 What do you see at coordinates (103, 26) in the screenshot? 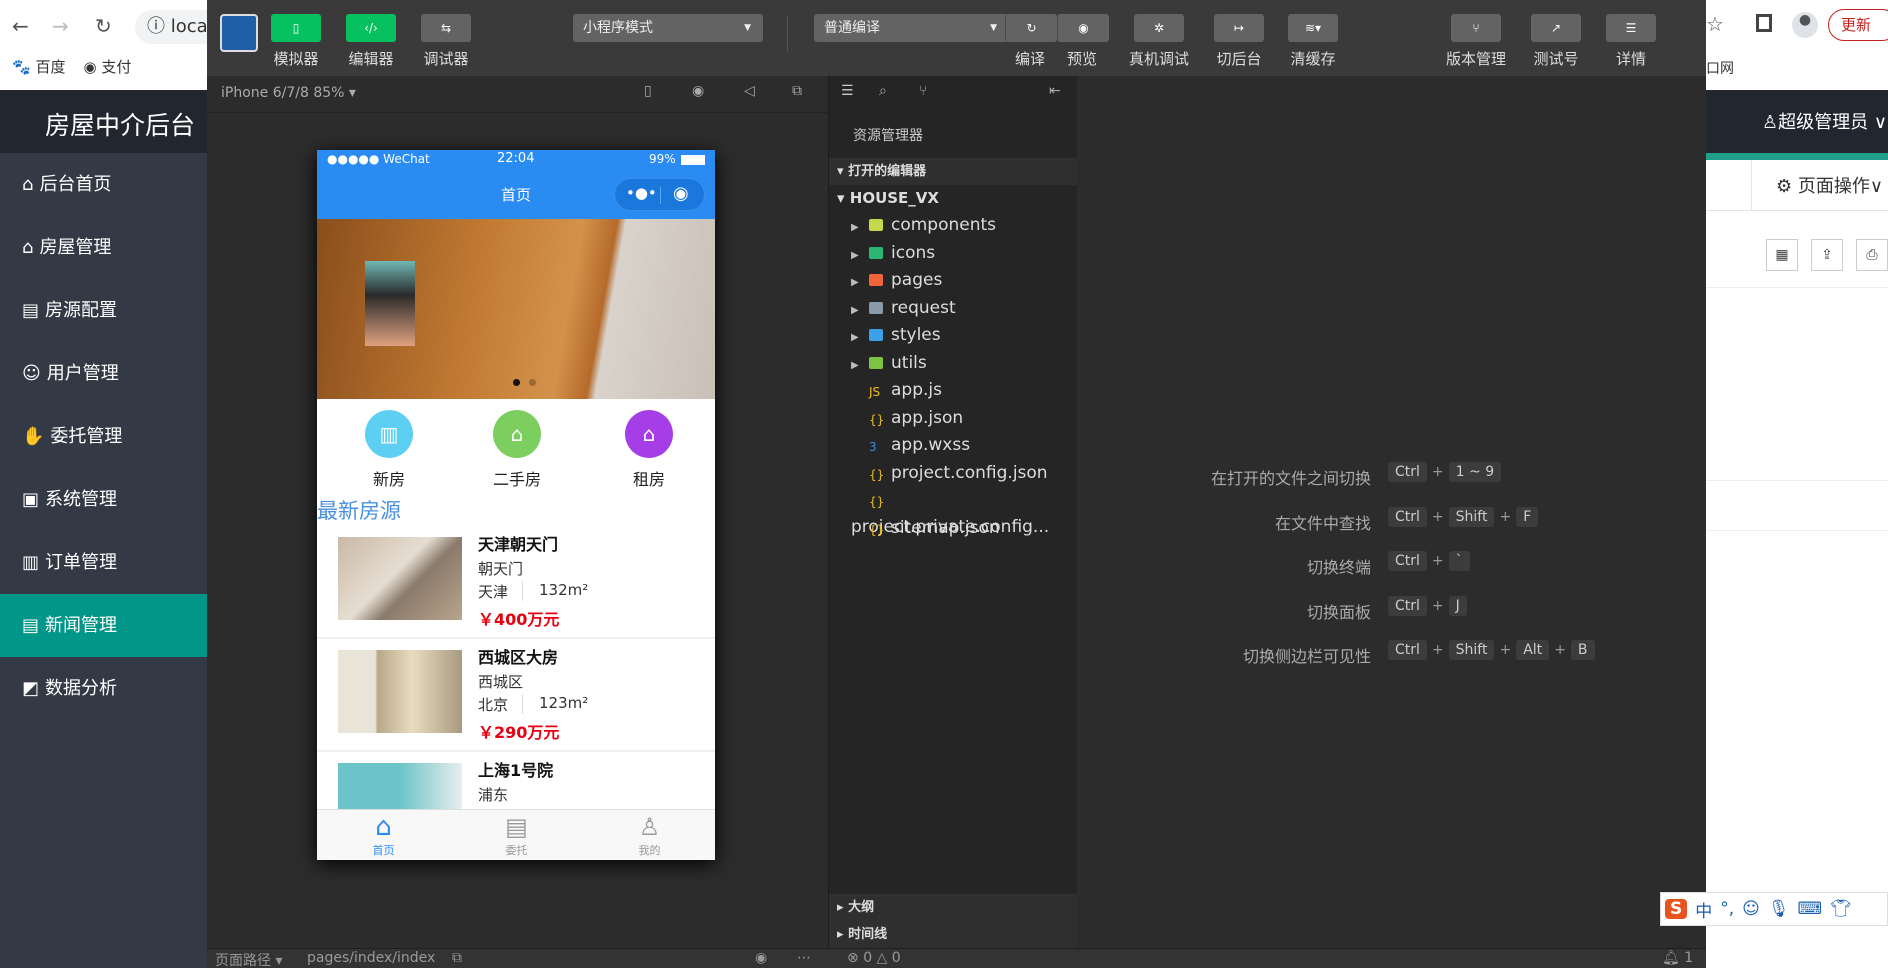
I see `reload-icon: ↻` at bounding box center [103, 26].